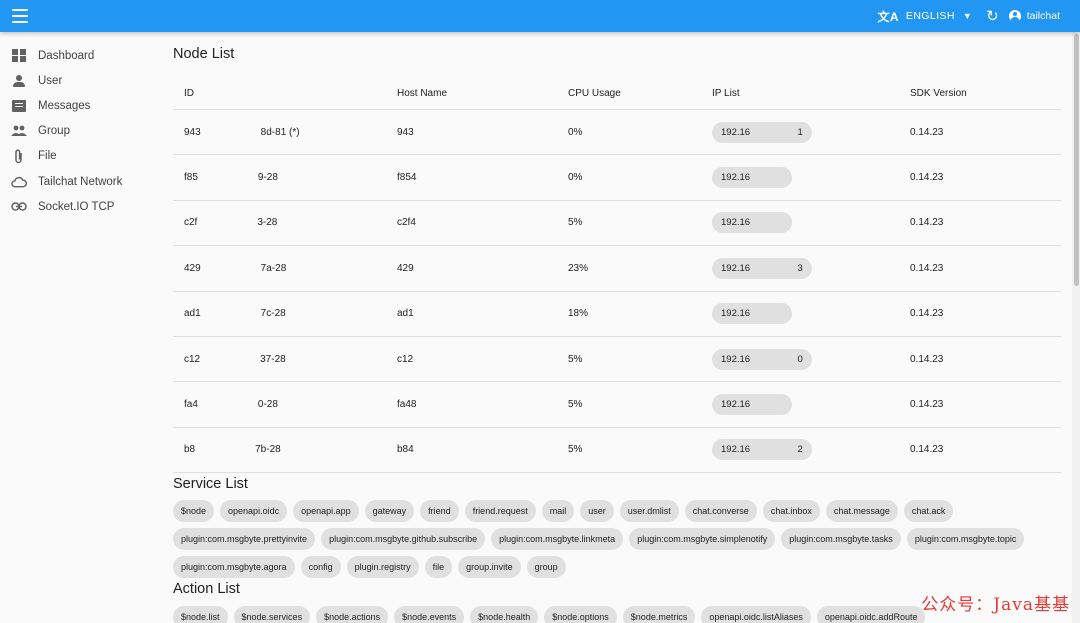 The image size is (1080, 623). Describe the element at coordinates (965, 539) in the screenshot. I see `service-chip: plugin:com.msgbyte.topic` at that location.